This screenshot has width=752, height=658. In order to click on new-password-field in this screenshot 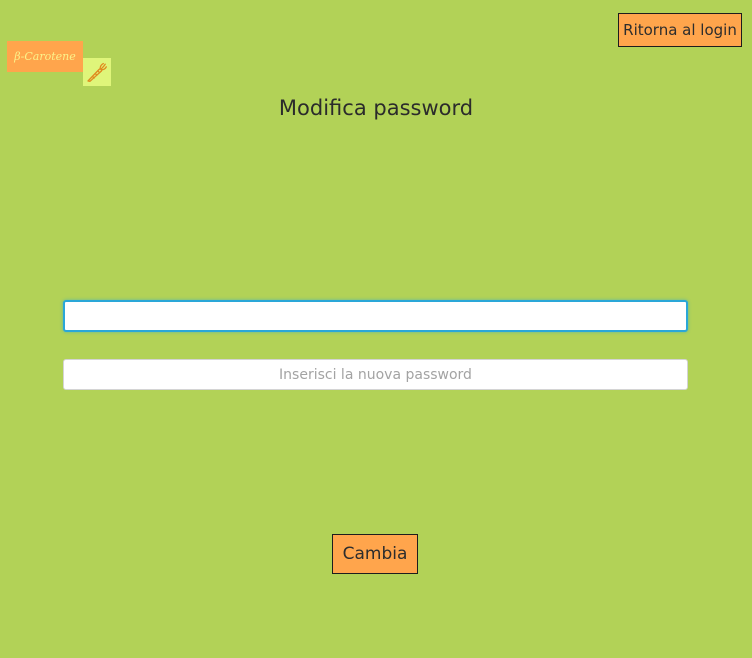, I will do `click(375, 374)`.